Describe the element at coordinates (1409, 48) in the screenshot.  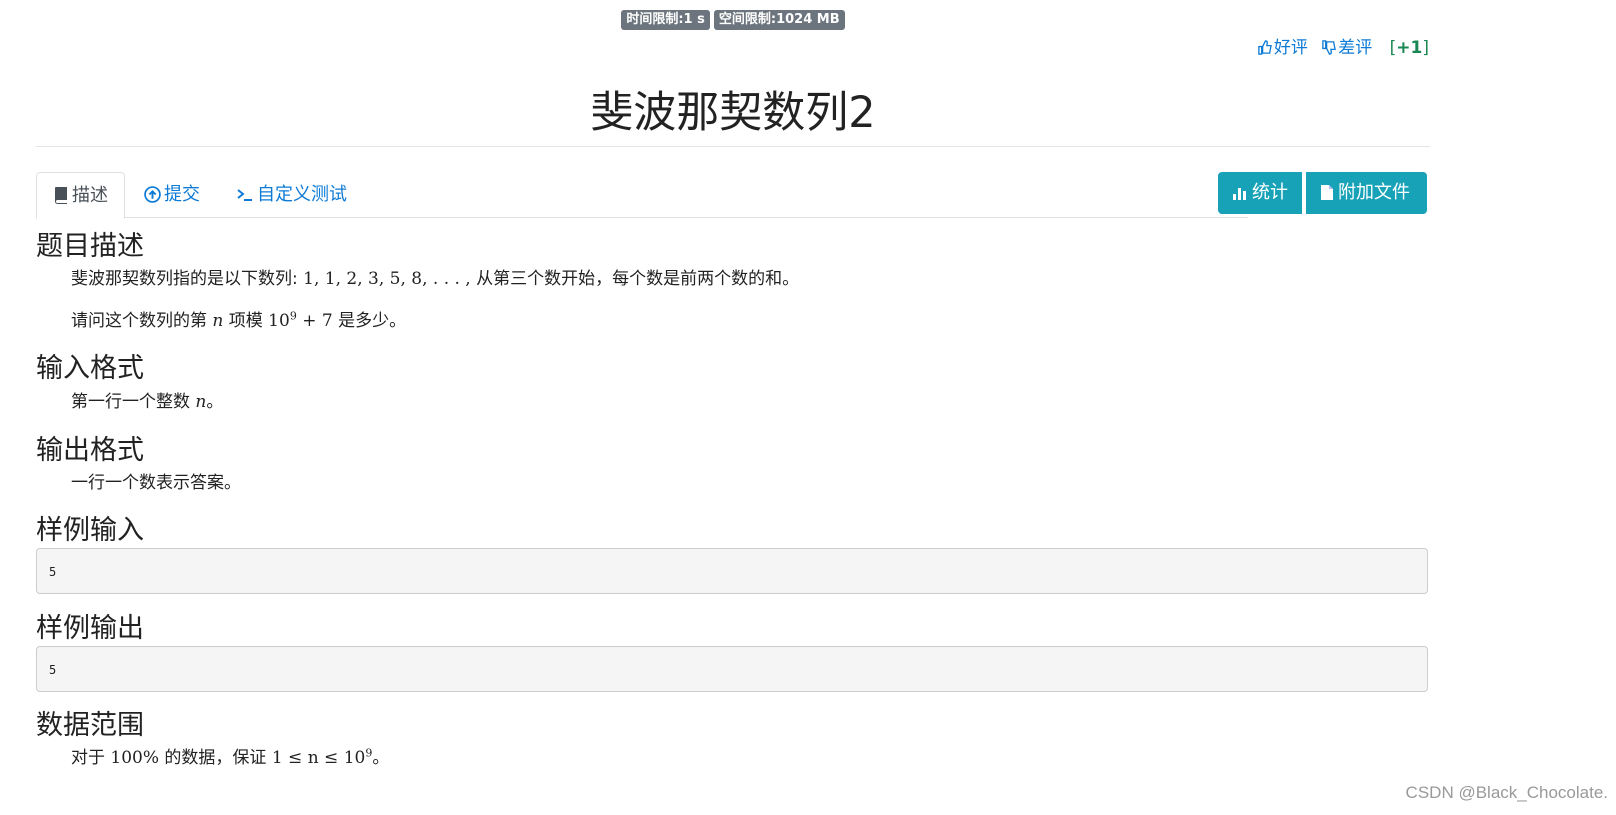
I see `vote-score: [+1]` at that location.